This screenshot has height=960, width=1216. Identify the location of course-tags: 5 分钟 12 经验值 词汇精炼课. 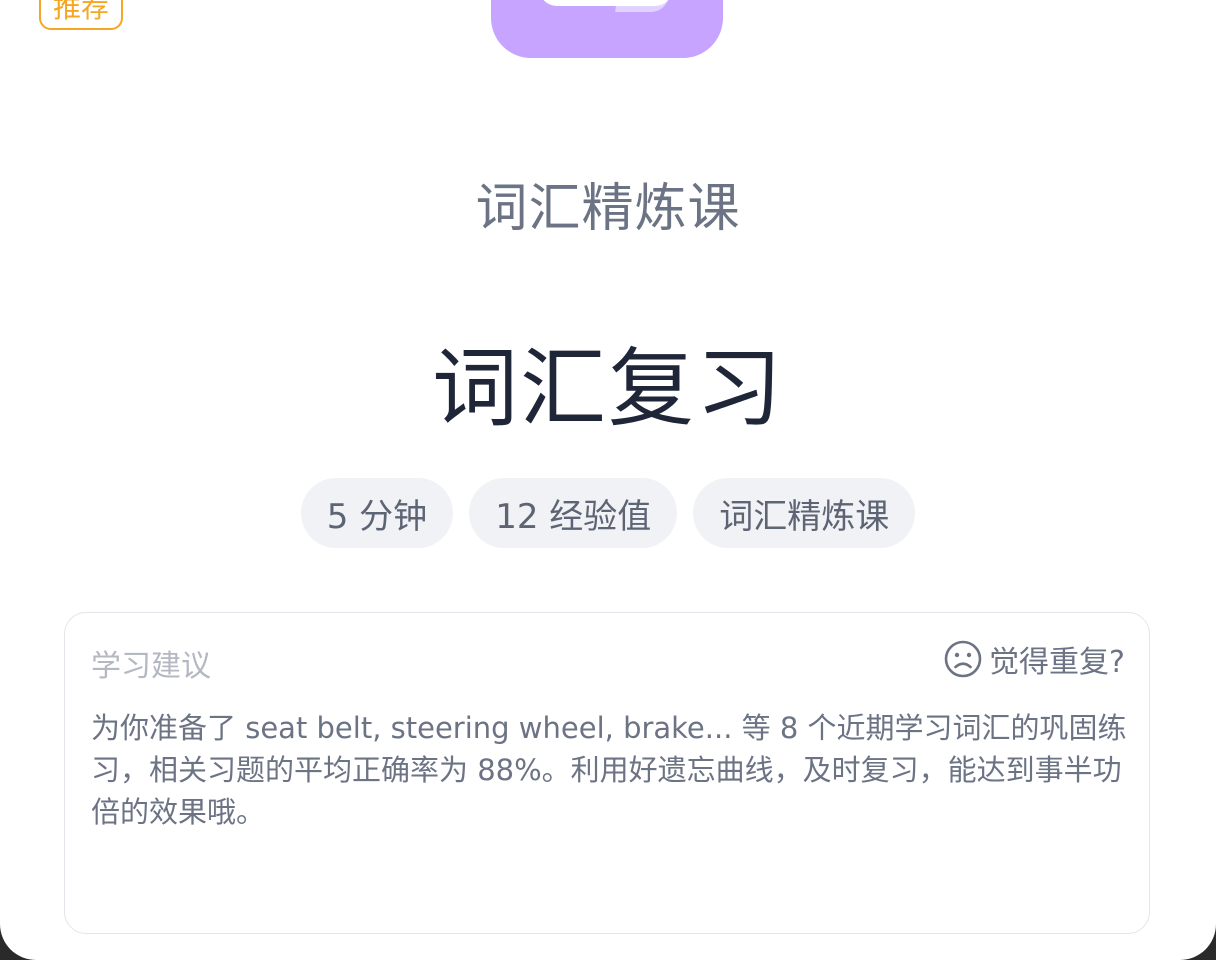
(608, 513).